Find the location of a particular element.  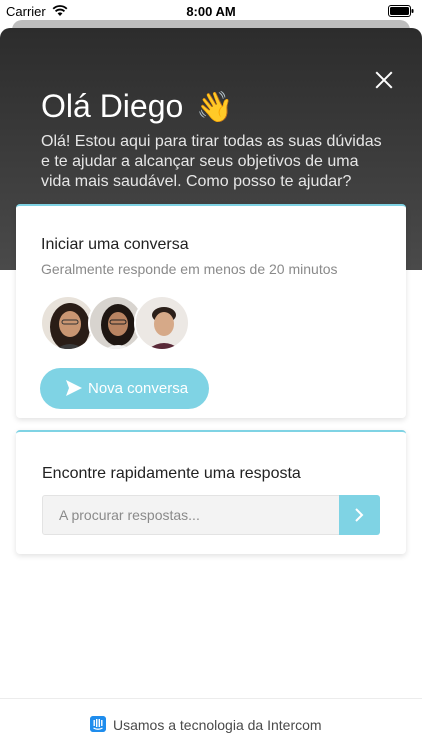

greeting-title: Olá Diego 👋 is located at coordinates (137, 106).